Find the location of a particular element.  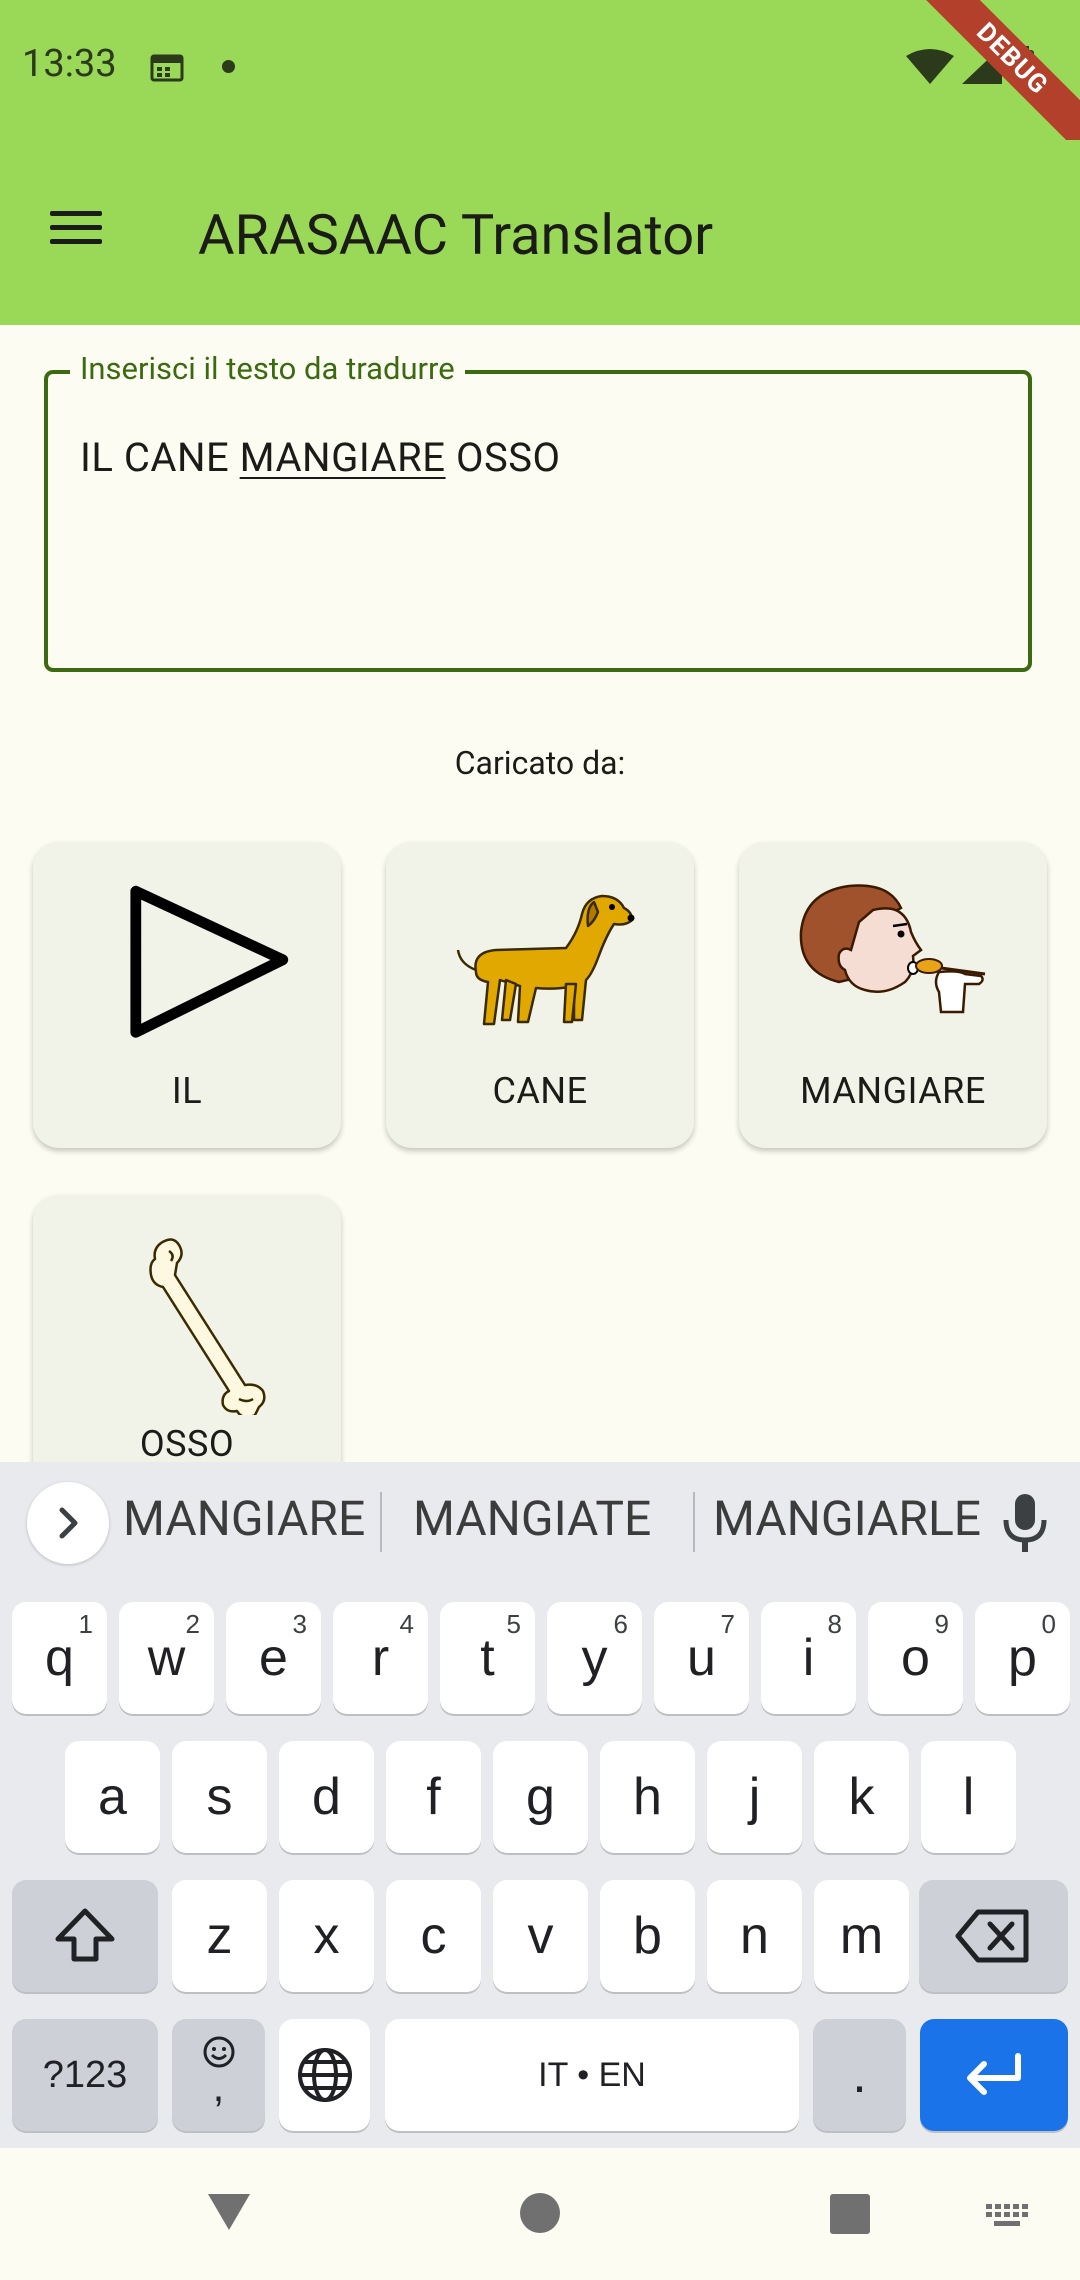

key-label: m is located at coordinates (861, 1936).